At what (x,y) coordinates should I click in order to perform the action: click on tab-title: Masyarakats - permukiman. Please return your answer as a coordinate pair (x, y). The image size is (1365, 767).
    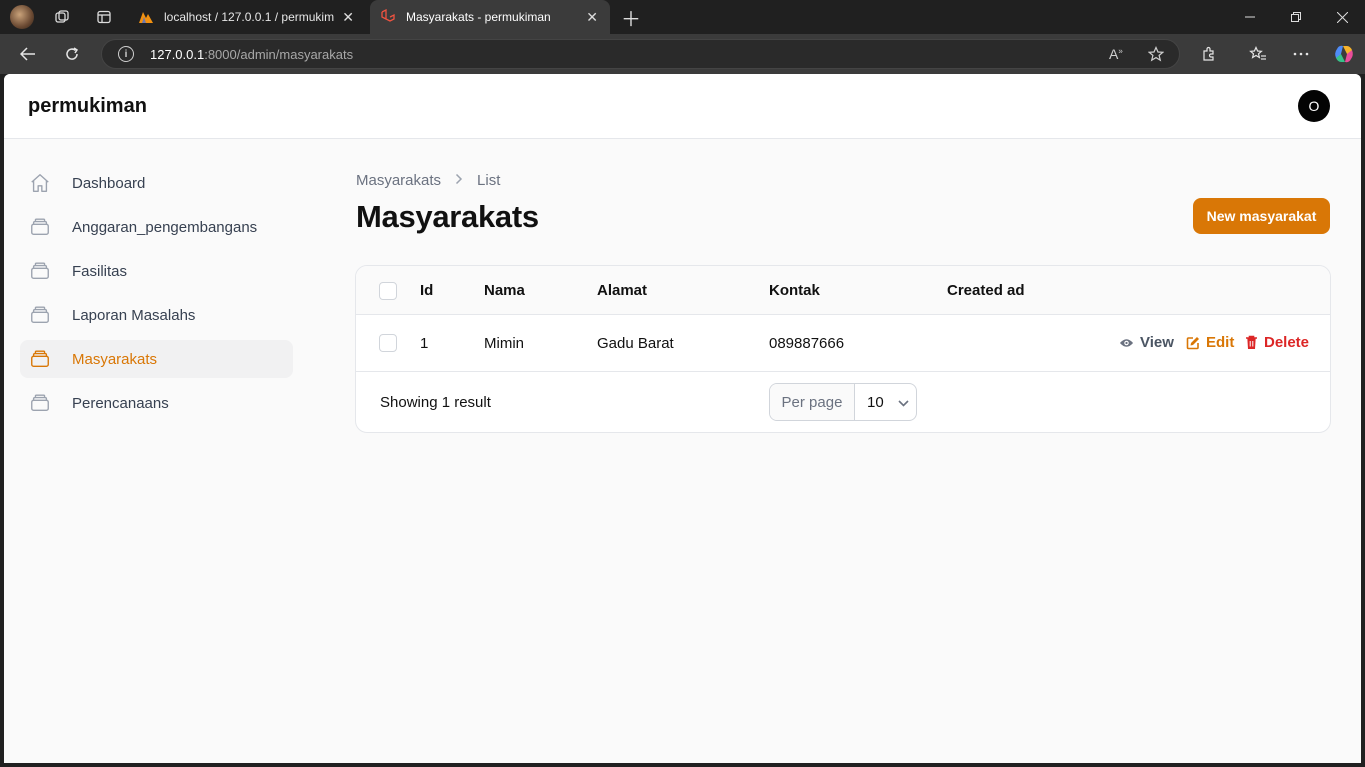
    Looking at the image, I should click on (478, 17).